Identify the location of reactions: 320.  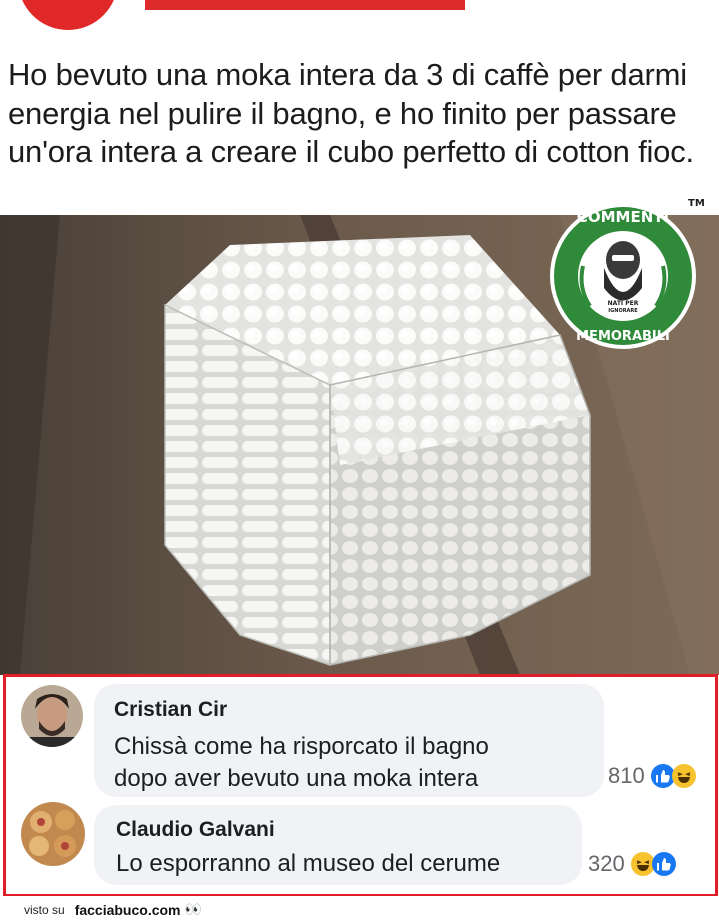
(632, 864).